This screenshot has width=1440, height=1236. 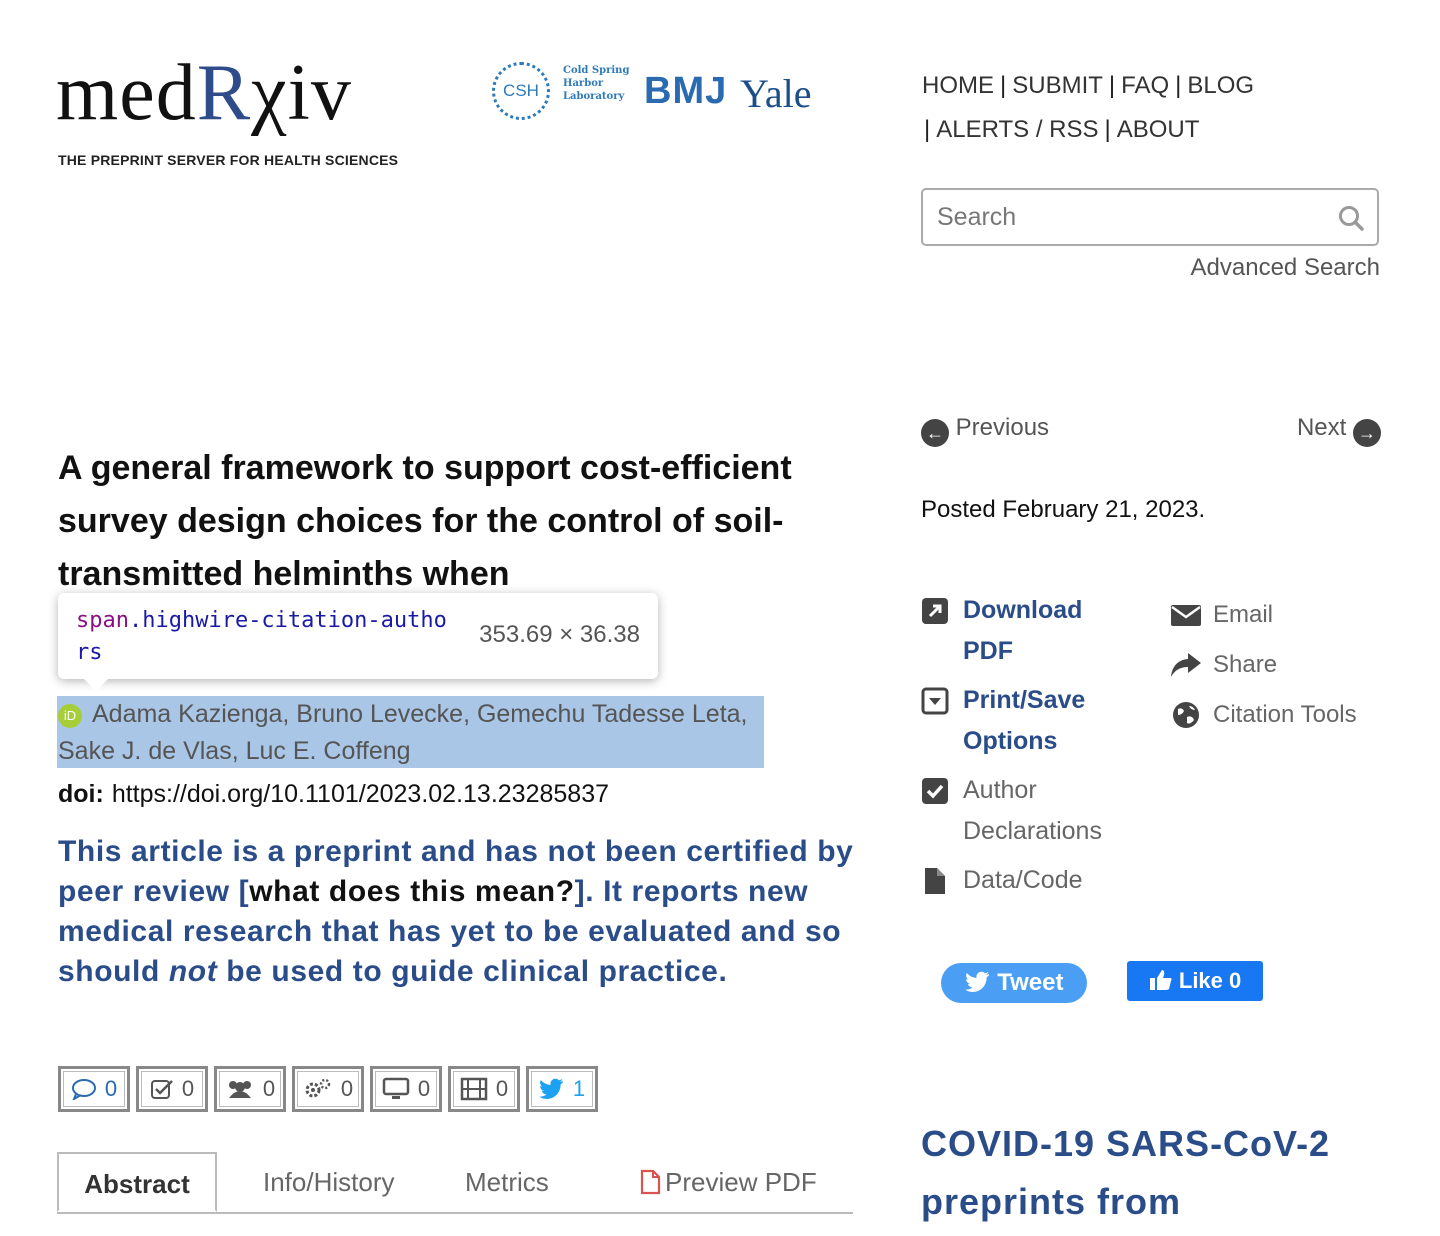 What do you see at coordinates (1151, 431) in the screenshot?
I see `prev-next-navigation: ← Previous Next →` at bounding box center [1151, 431].